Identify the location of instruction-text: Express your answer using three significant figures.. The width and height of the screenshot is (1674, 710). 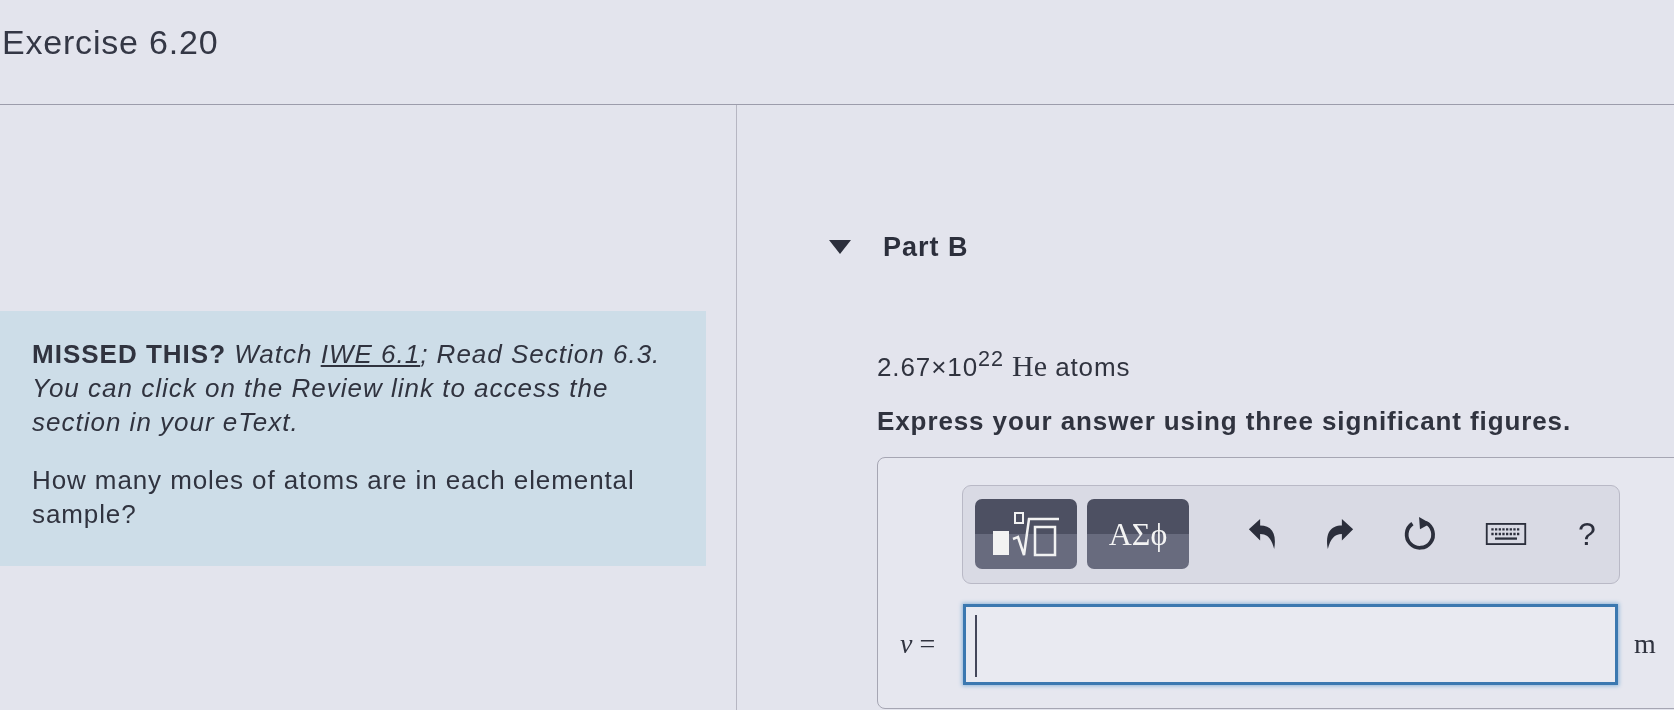
(1224, 420).